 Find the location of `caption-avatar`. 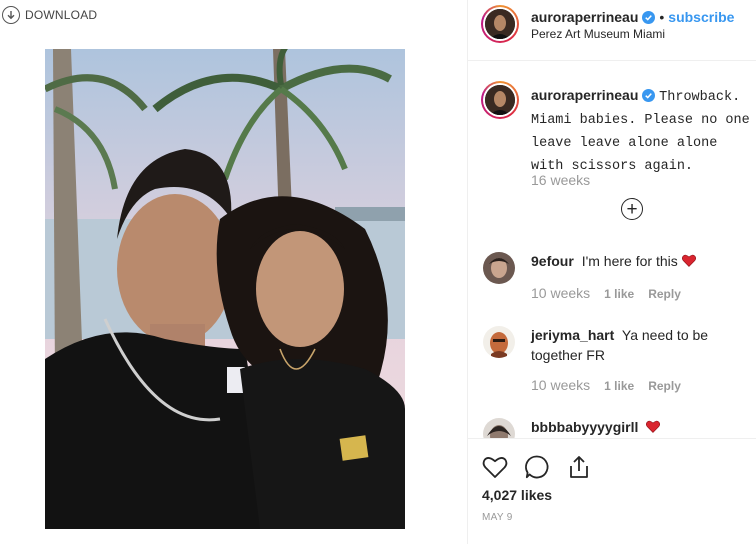

caption-avatar is located at coordinates (500, 100).